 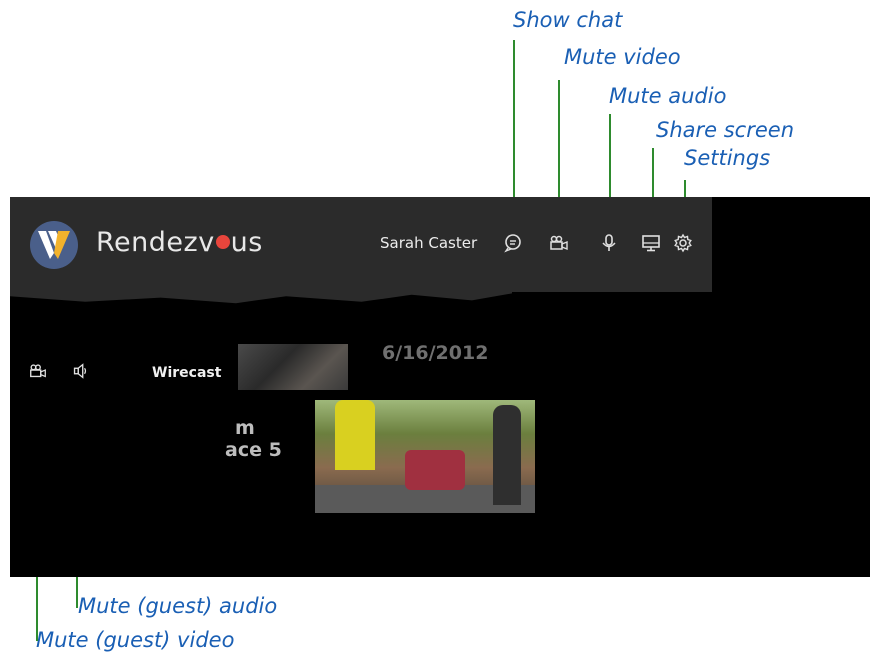 I want to click on mute-audio-button, so click(x=609, y=243).